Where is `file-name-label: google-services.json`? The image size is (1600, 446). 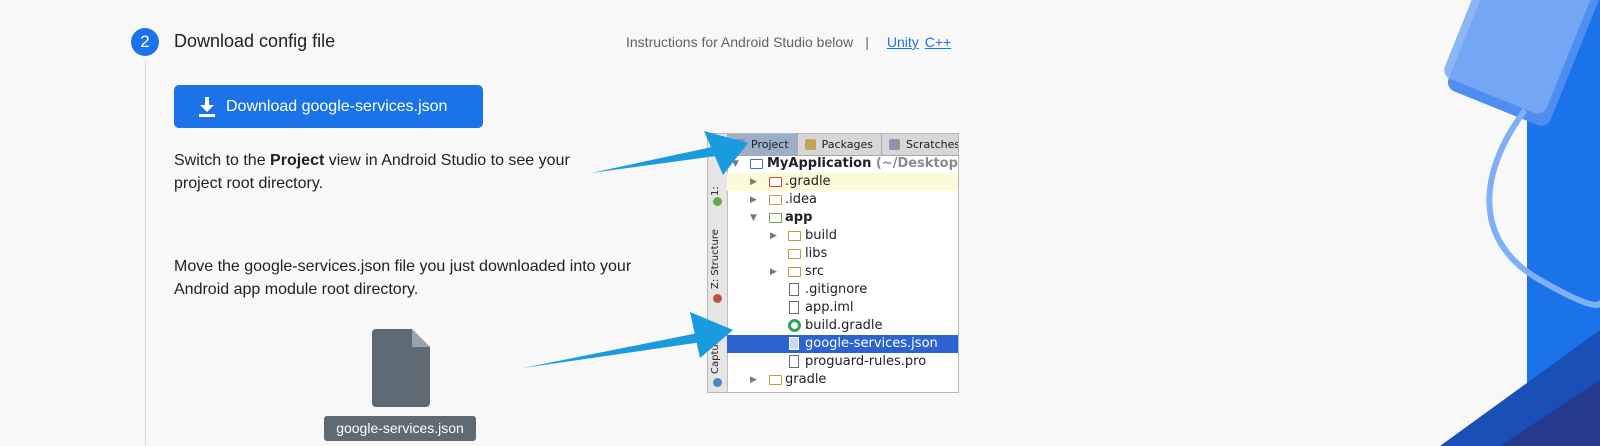
file-name-label: google-services.json is located at coordinates (400, 428).